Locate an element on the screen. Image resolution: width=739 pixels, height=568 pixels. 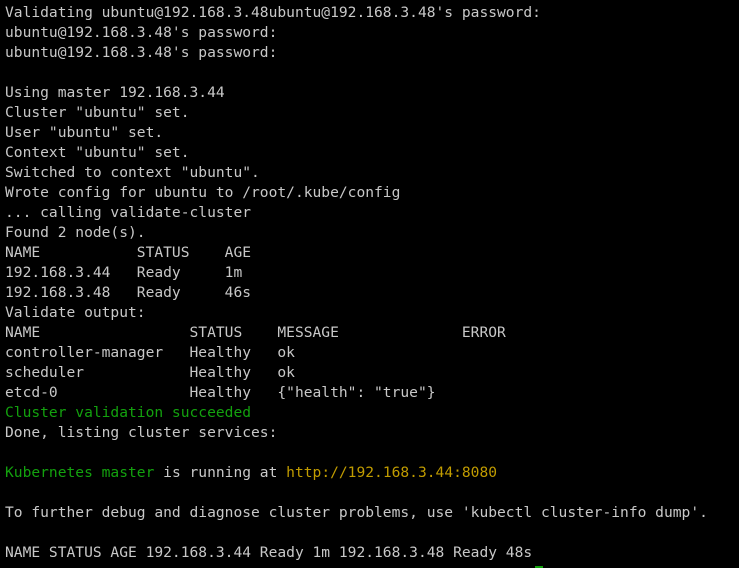
terminal-line: controller-manager Healthy ok is located at coordinates (150, 352).